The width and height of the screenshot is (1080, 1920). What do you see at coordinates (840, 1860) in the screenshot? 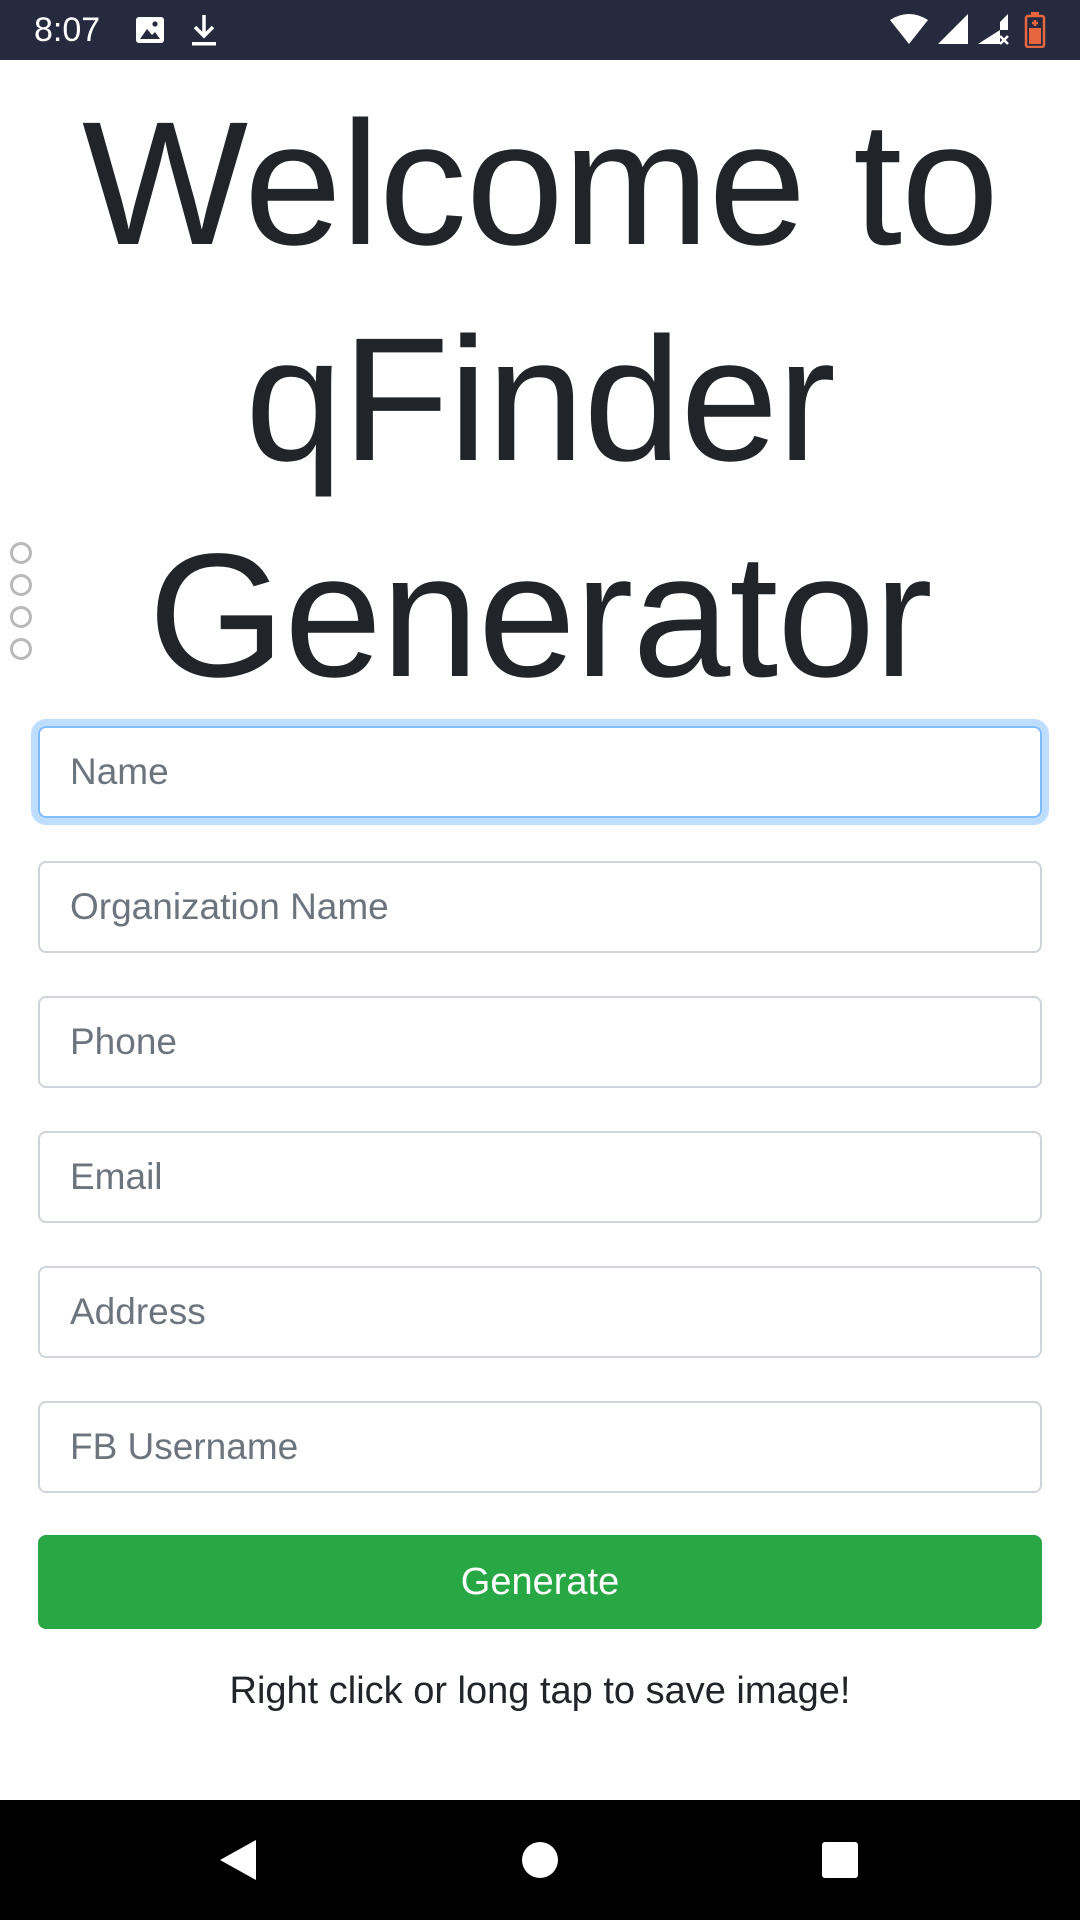
I see `recents-icon` at bounding box center [840, 1860].